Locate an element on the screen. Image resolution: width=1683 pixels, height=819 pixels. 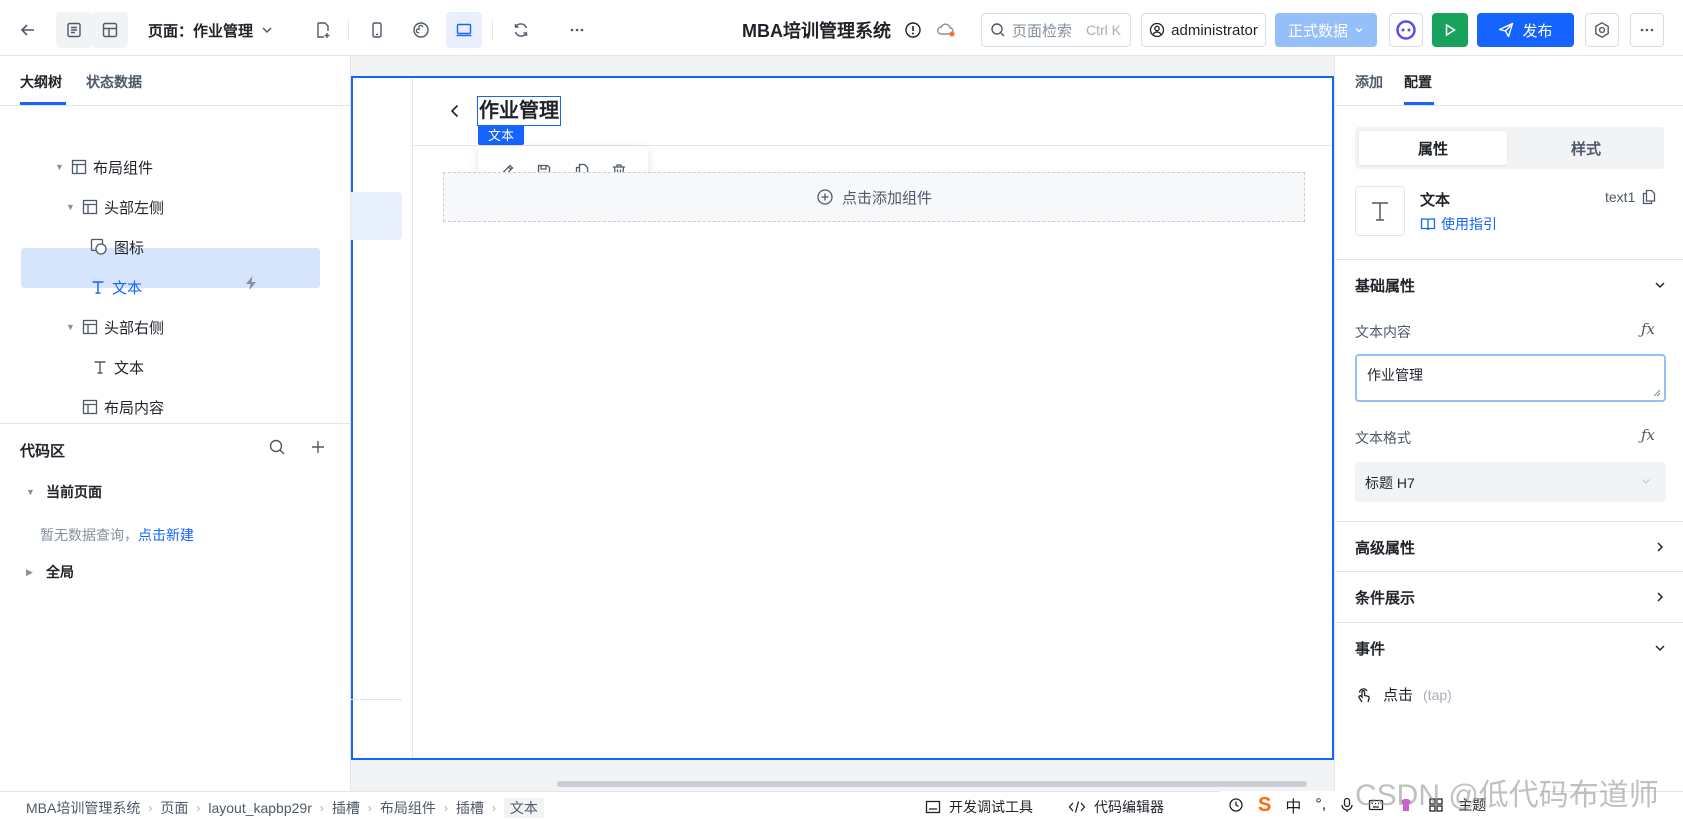
more-horizontal-icon is located at coordinates (577, 30).